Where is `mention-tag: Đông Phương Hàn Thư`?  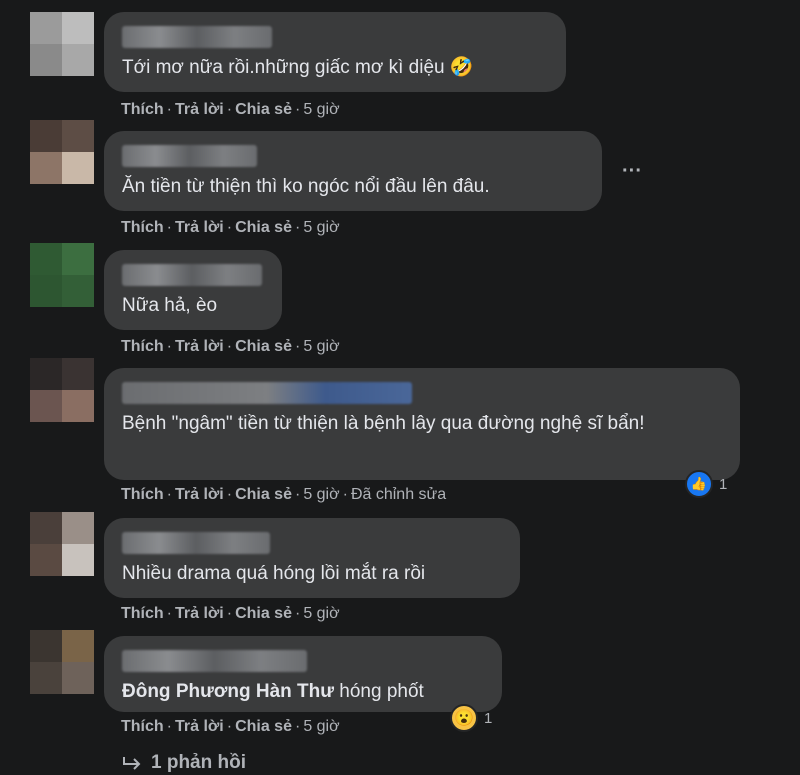
mention-tag: Đông Phương Hàn Thư is located at coordinates (228, 691).